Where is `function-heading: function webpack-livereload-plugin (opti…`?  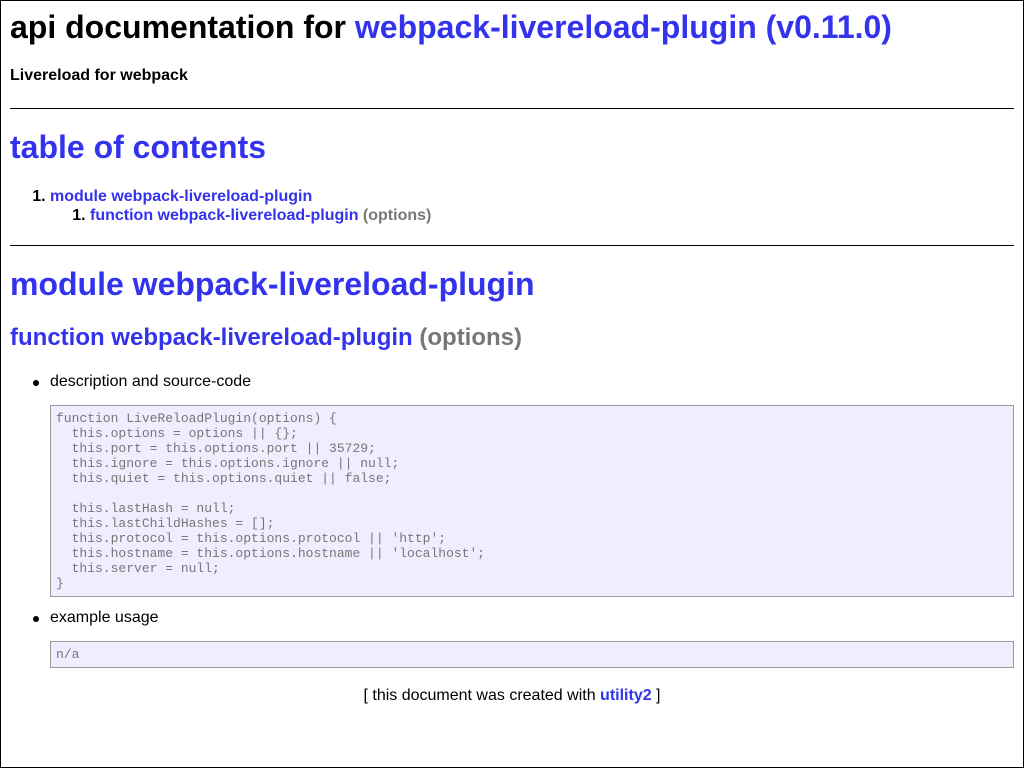 function-heading: function webpack-livereload-plugin (opti… is located at coordinates (266, 338).